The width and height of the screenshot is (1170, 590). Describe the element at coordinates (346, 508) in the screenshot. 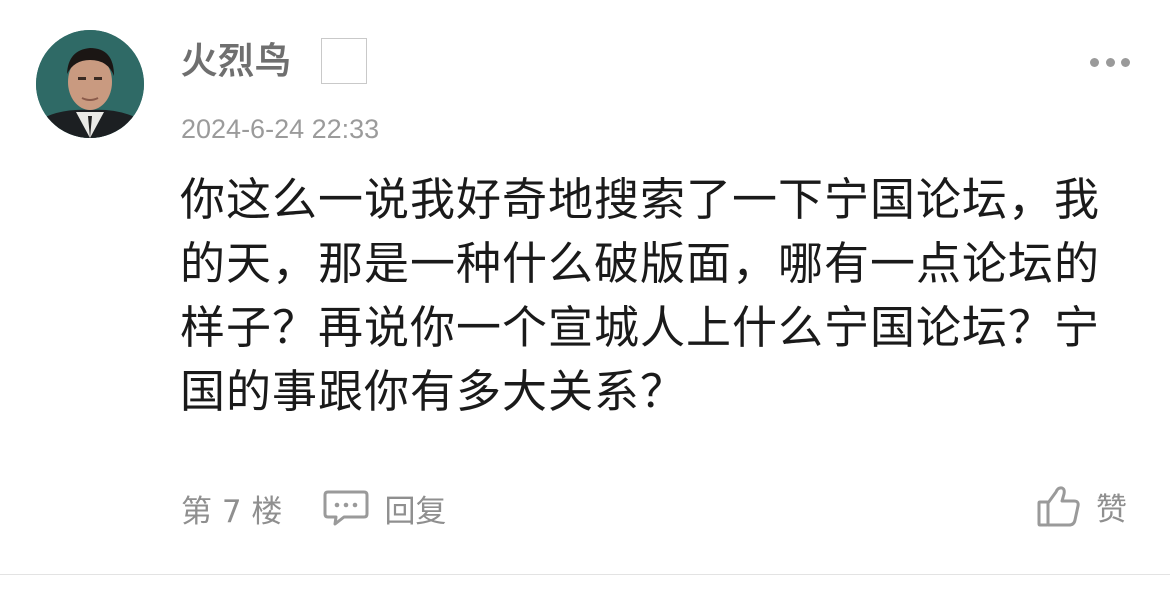

I see `comment-bubble-icon` at that location.